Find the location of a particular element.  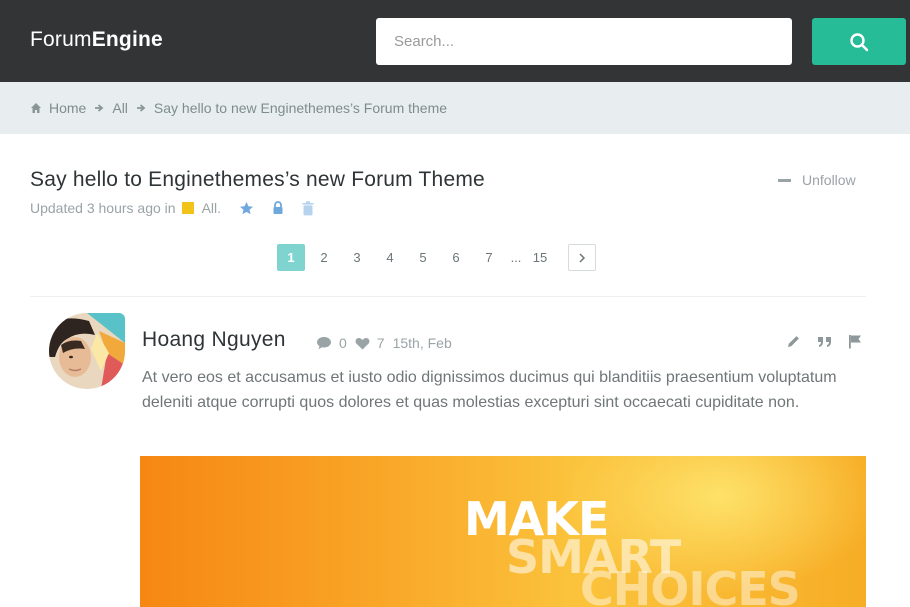

unfollow-label: Unfollow is located at coordinates (829, 180).